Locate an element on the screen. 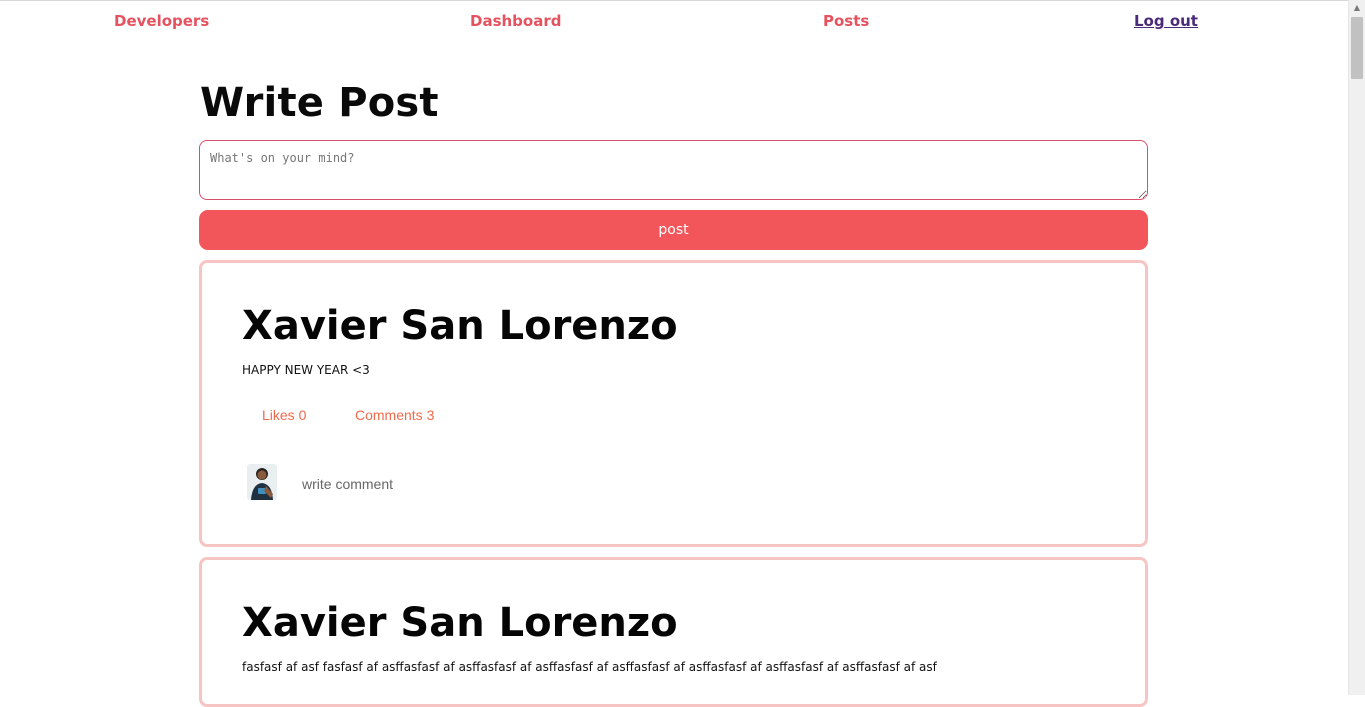 This screenshot has width=1365, height=707. comment-input is located at coordinates (452, 484).